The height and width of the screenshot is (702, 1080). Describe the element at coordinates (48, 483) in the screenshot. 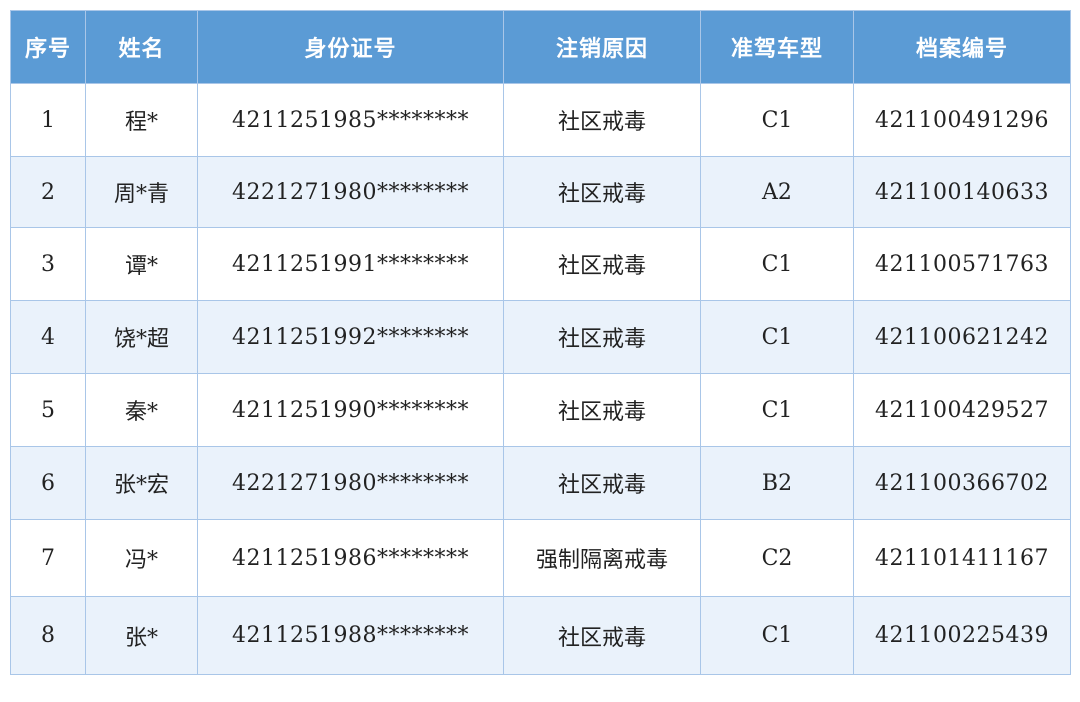

I see `cell-serial-number: 6` at that location.